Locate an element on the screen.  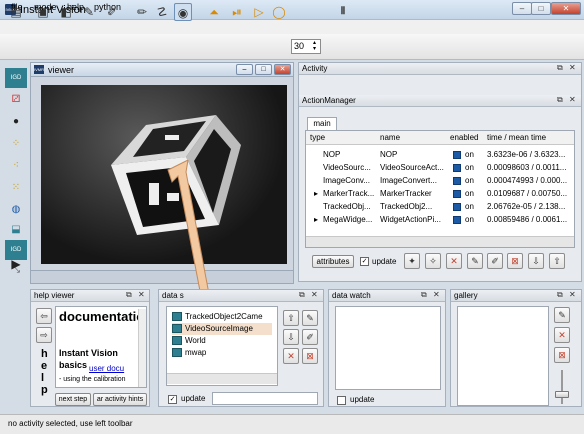
minimize-button: – is located at coordinates (522, 8).